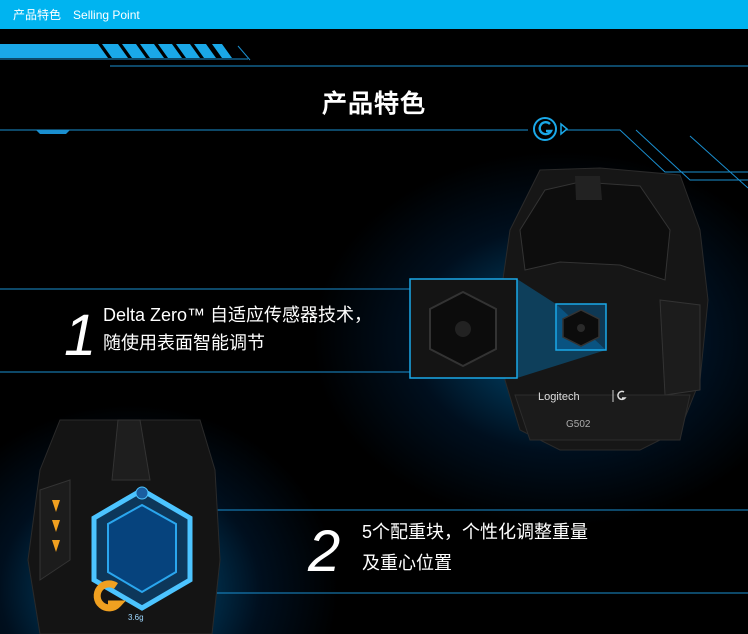 This screenshot has height=634, width=748. Describe the element at coordinates (551, 129) in the screenshot. I see `logitech-g-badge-icon` at that location.